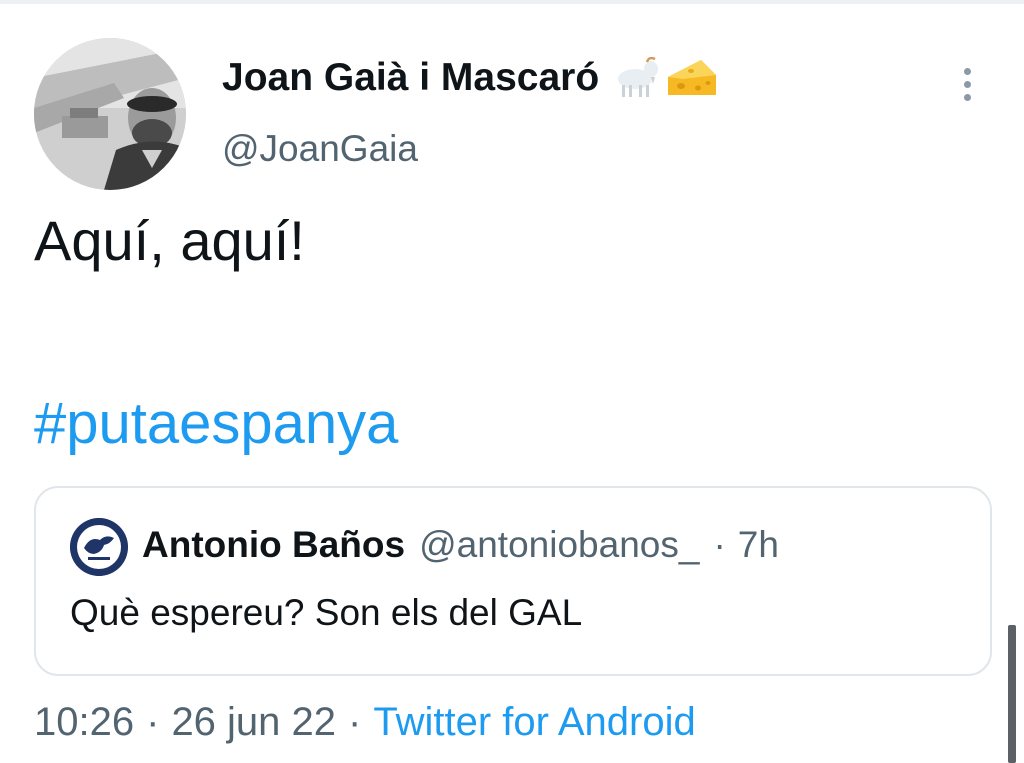  I want to click on tweet-source-link: Twitter for Android, so click(534, 722).